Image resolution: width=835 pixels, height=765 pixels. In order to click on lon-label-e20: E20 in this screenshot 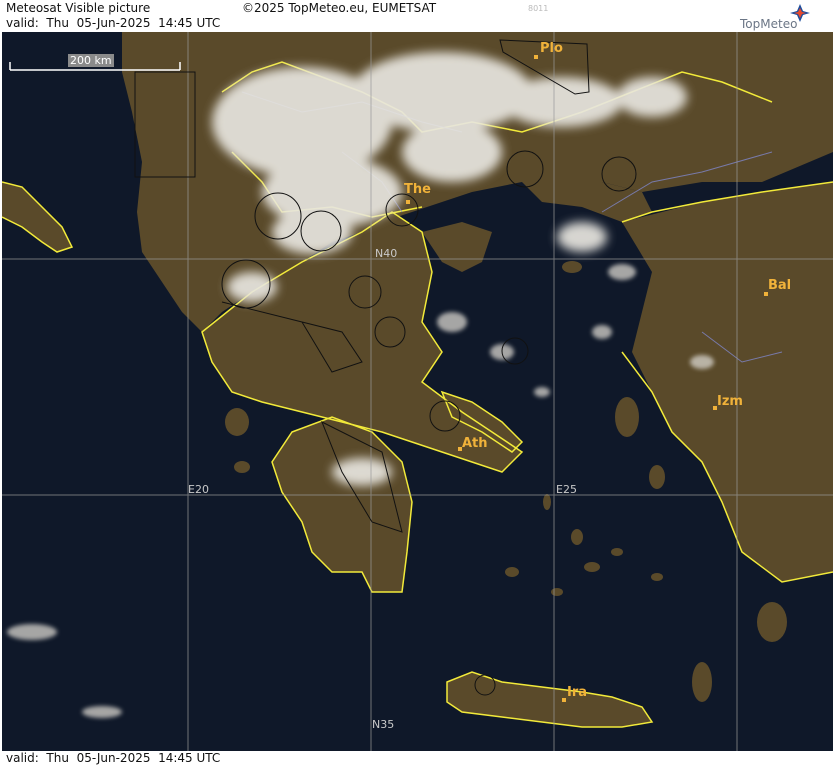, I will do `click(198, 489)`.